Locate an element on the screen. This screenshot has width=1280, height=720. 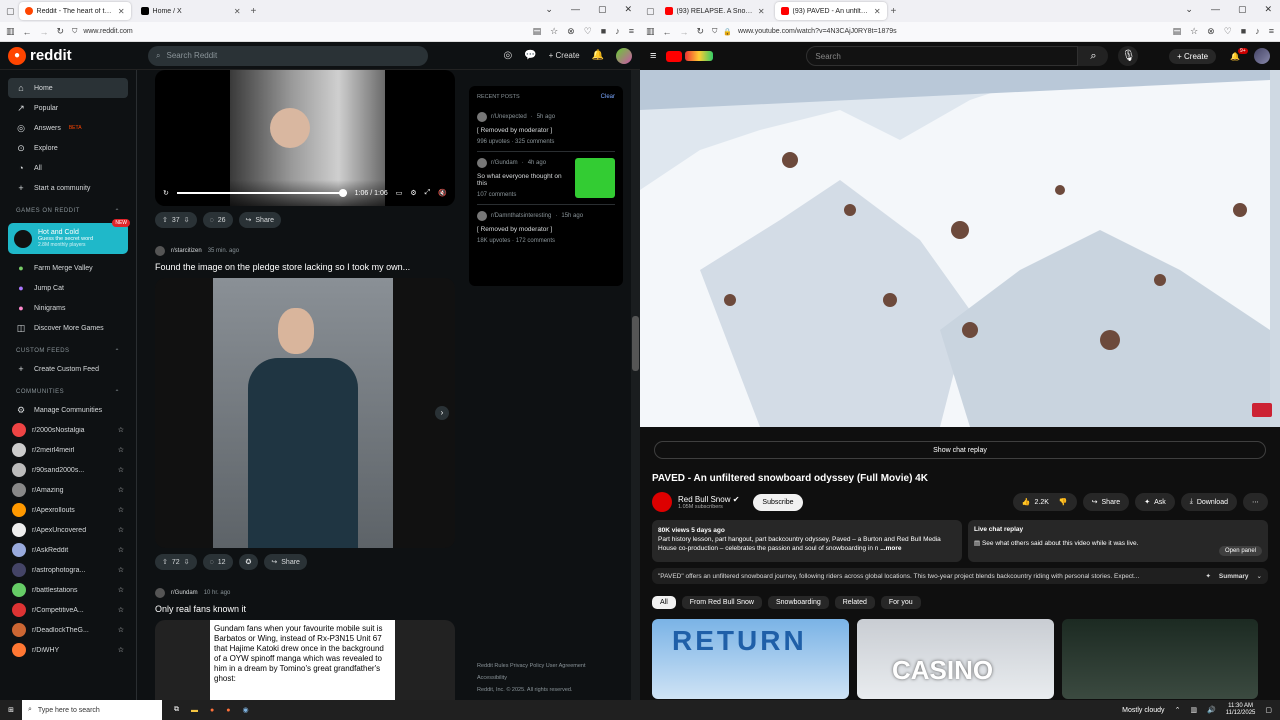
sidebar-item-answers: ◎ Answers BETA is located at coordinates (68, 128).